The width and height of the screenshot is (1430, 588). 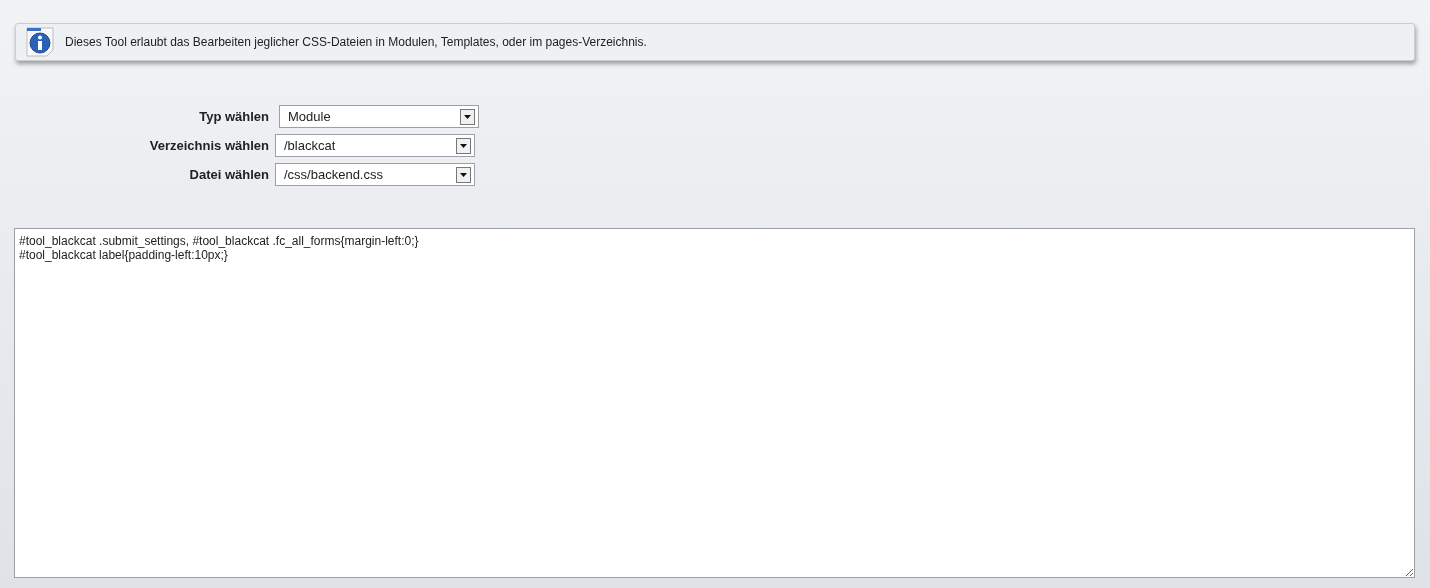 What do you see at coordinates (41, 42) in the screenshot?
I see `info-icon` at bounding box center [41, 42].